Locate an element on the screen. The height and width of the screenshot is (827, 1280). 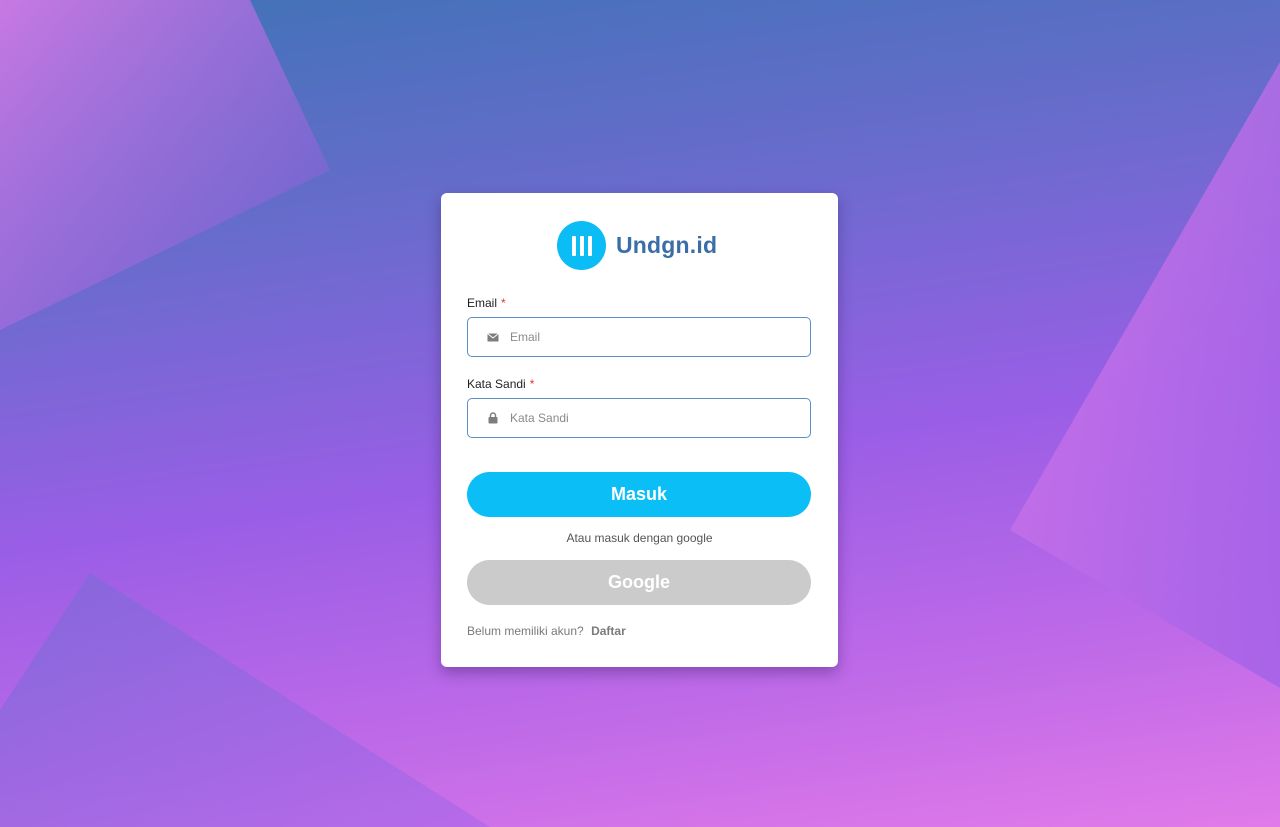
email-field is located at coordinates (639, 337).